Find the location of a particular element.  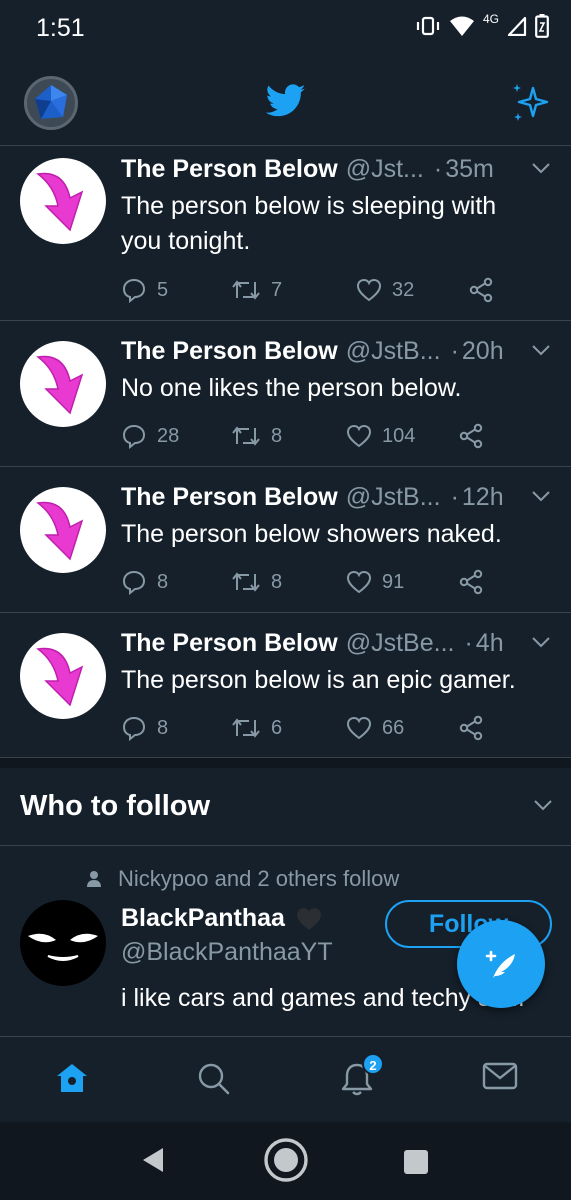

tweet-timestamp: 35m is located at coordinates (469, 169).